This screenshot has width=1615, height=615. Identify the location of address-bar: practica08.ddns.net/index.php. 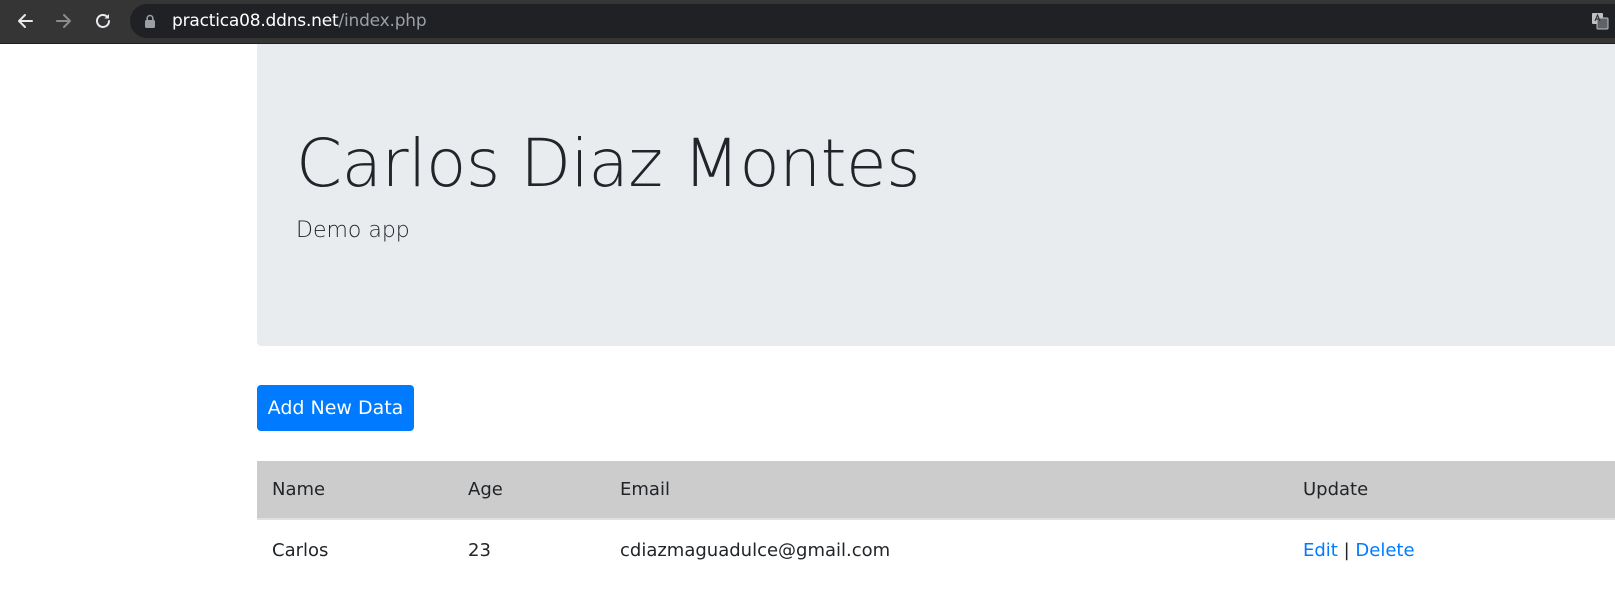
(872, 21).